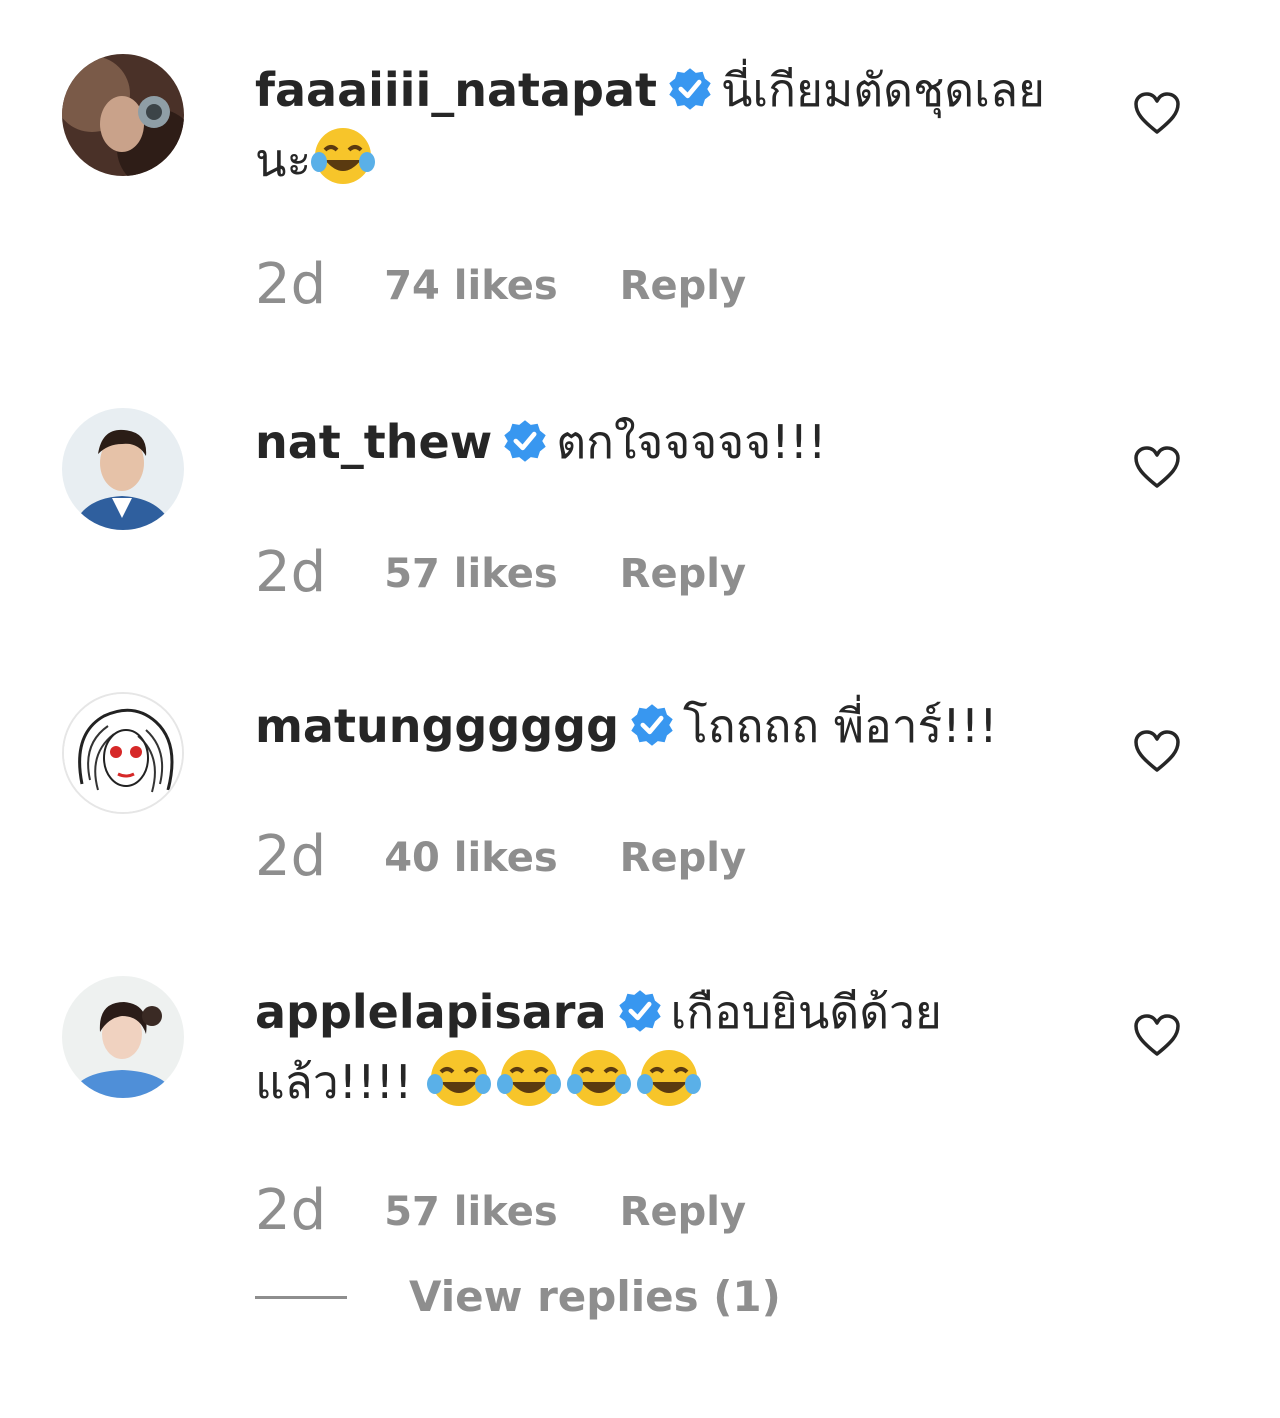 The width and height of the screenshot is (1280, 1418). Describe the element at coordinates (301, 1297) in the screenshot. I see `replies-divider-line` at that location.